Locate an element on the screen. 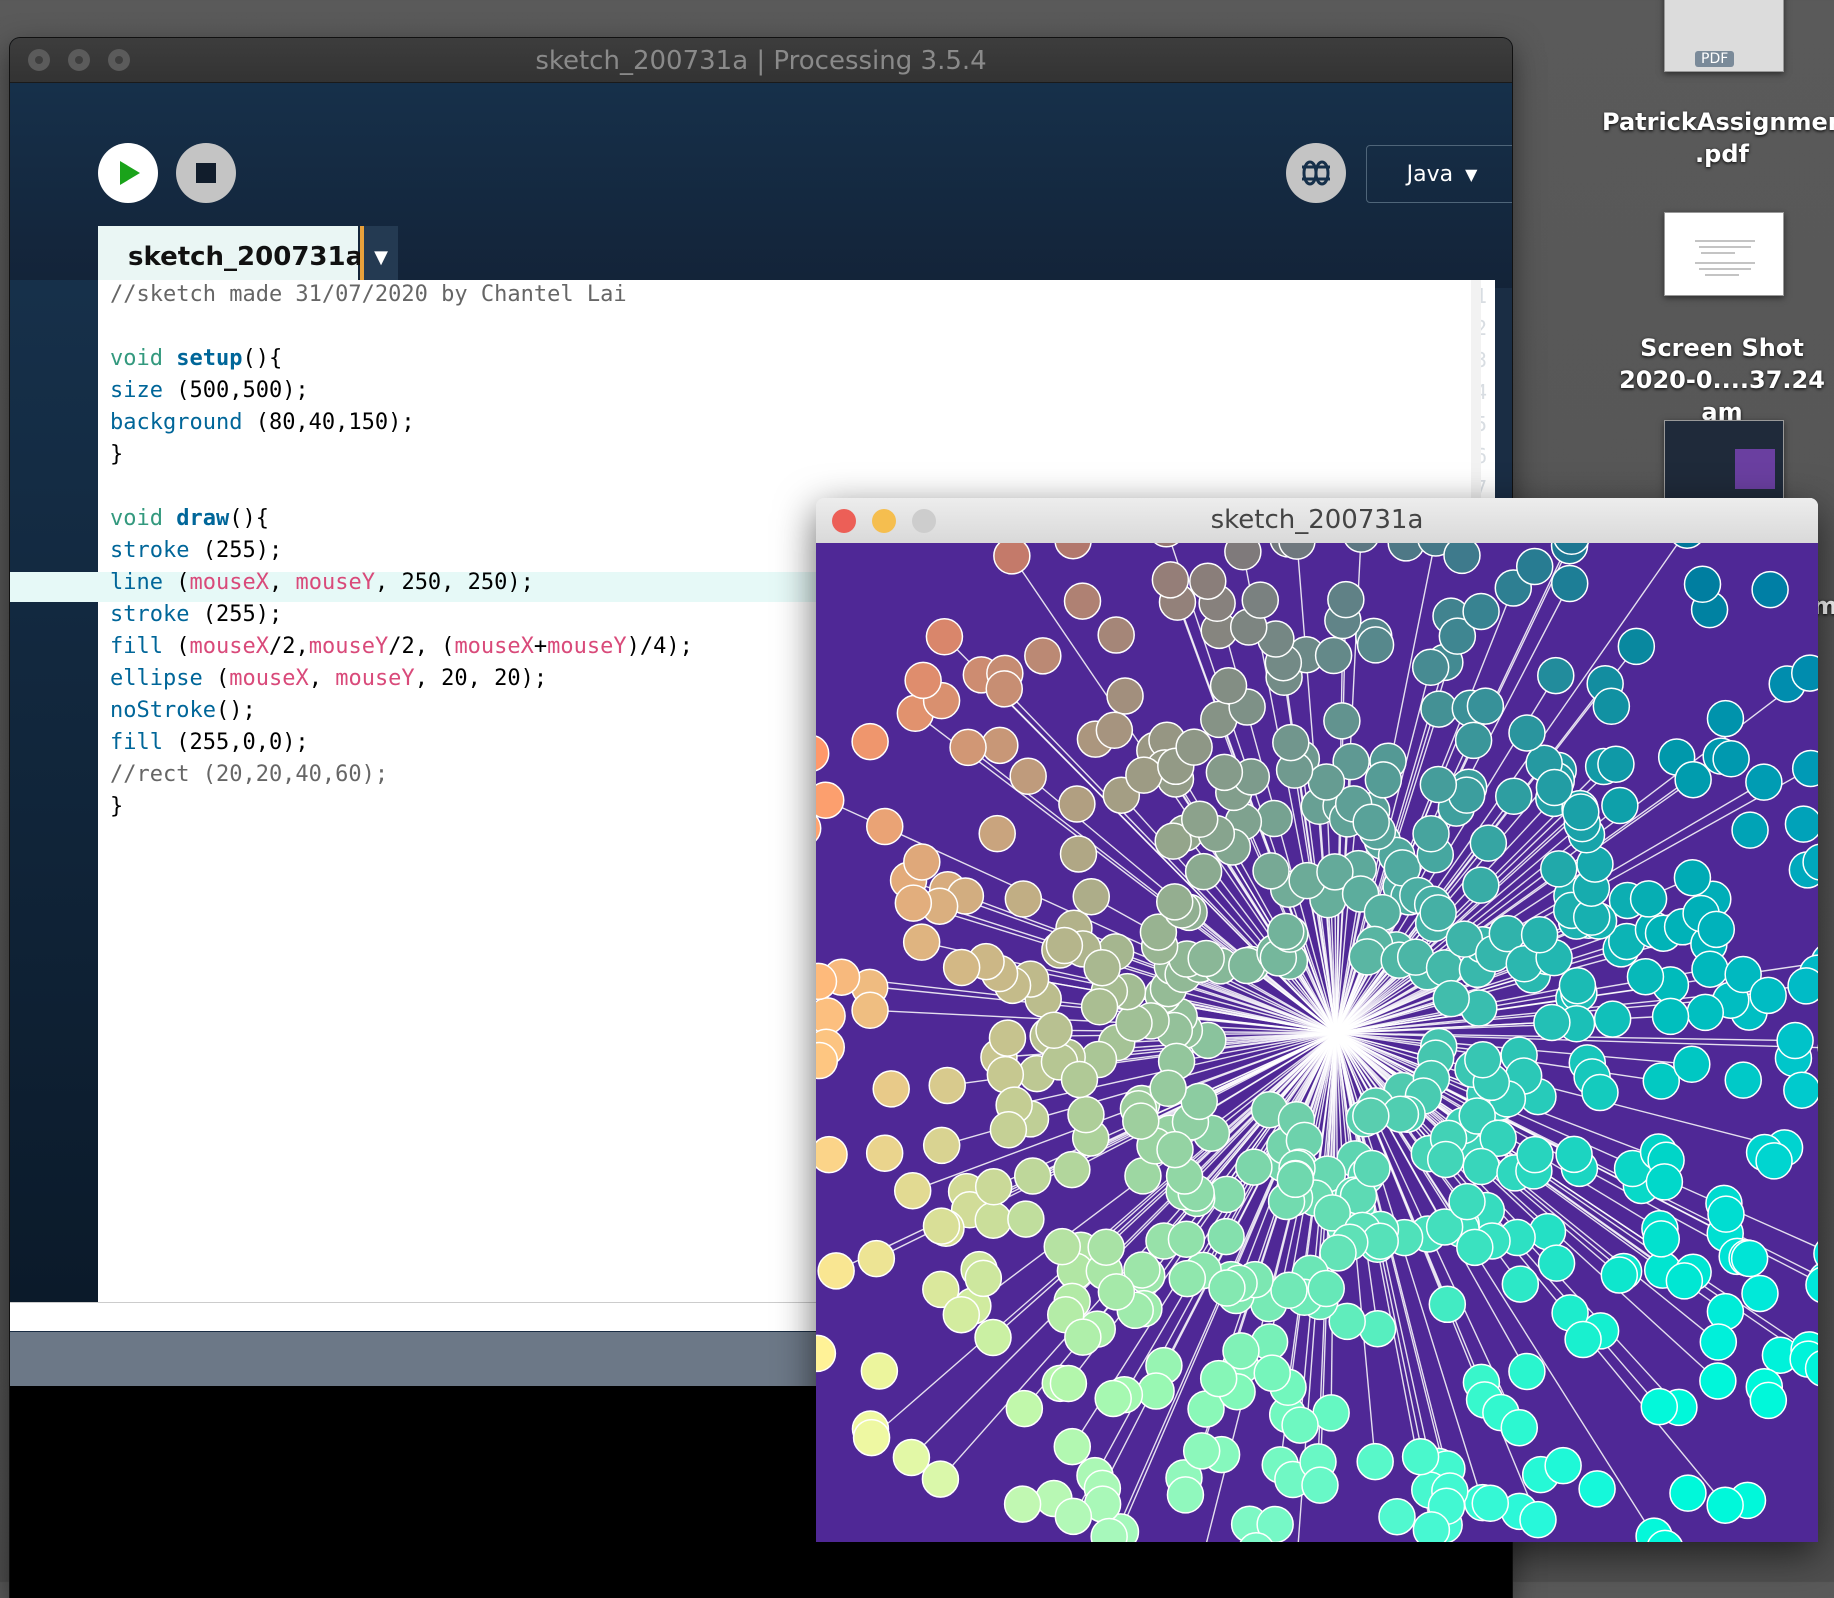  code-line: //sketch made 31/07/2020 by Chantel Lai is located at coordinates (368, 294).